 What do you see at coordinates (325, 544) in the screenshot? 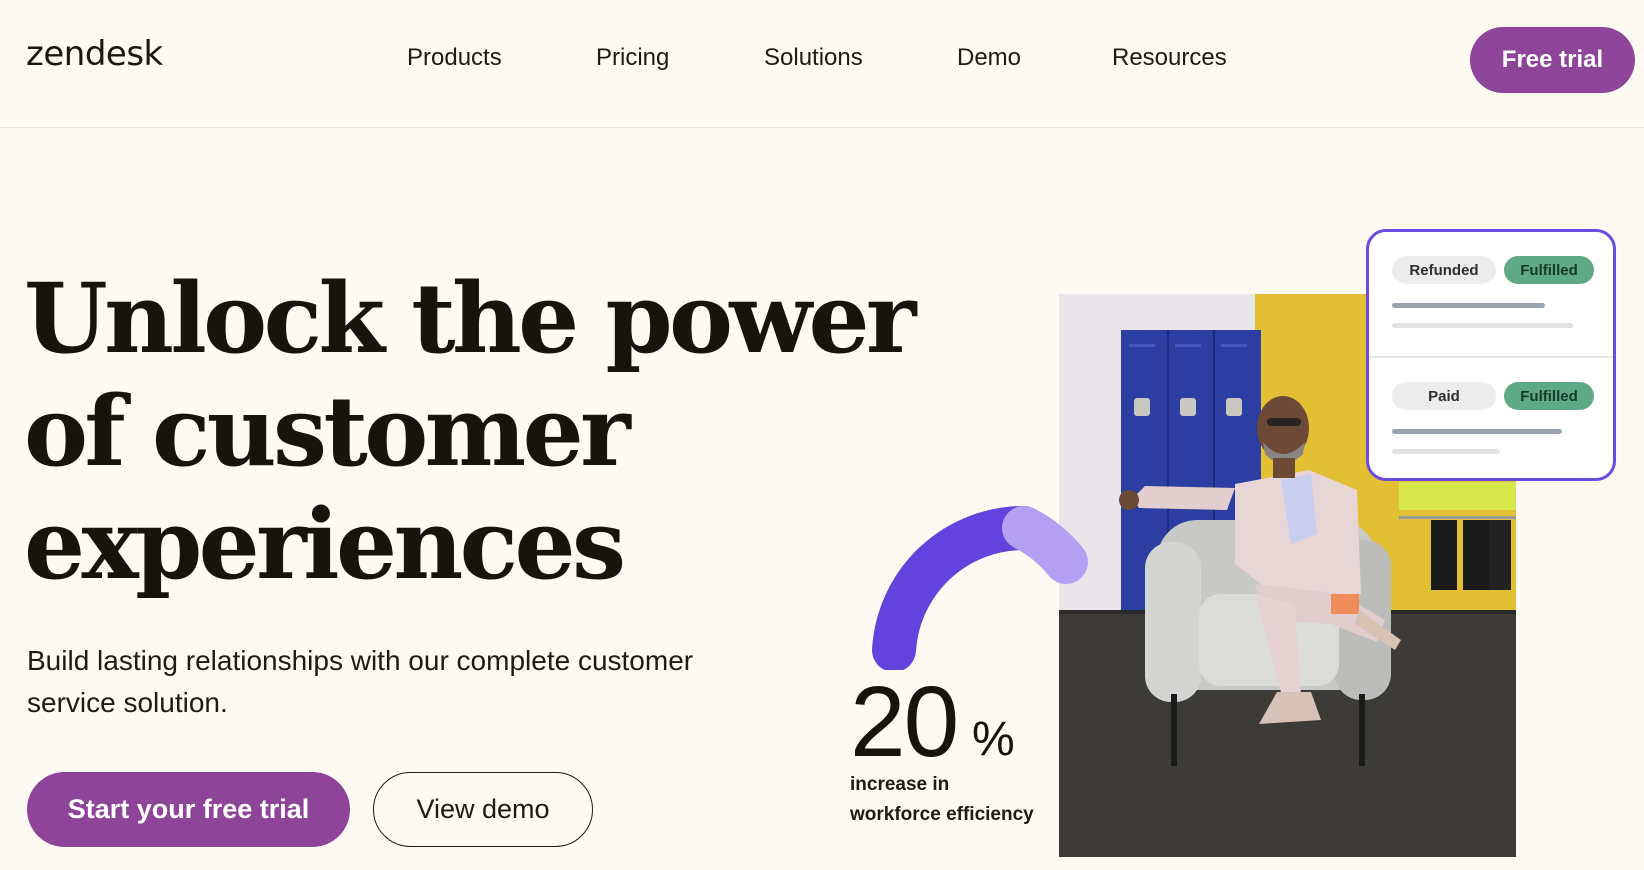
I see `hero-title-line: experiences` at bounding box center [325, 544].